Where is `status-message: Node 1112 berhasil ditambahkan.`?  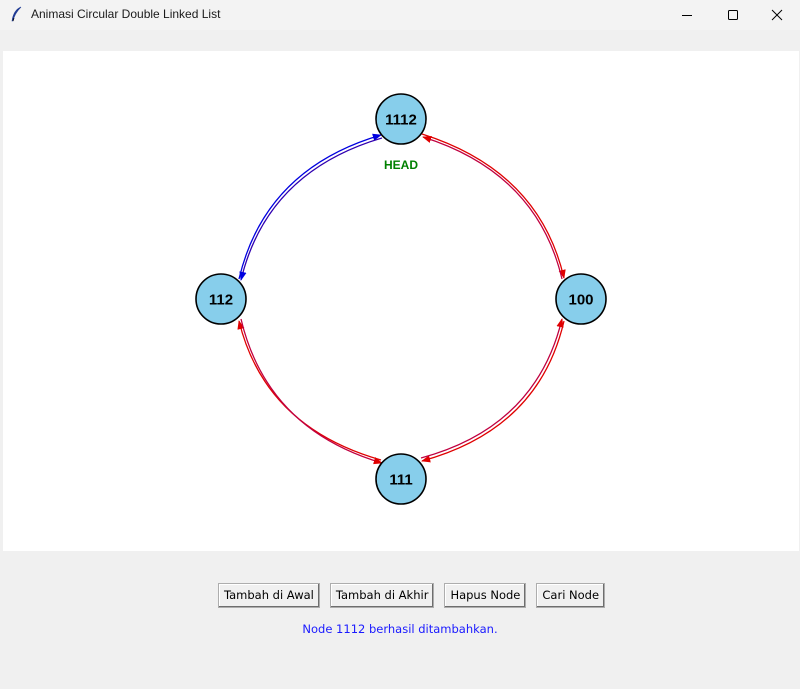
status-message: Node 1112 berhasil ditambahkan. is located at coordinates (400, 629).